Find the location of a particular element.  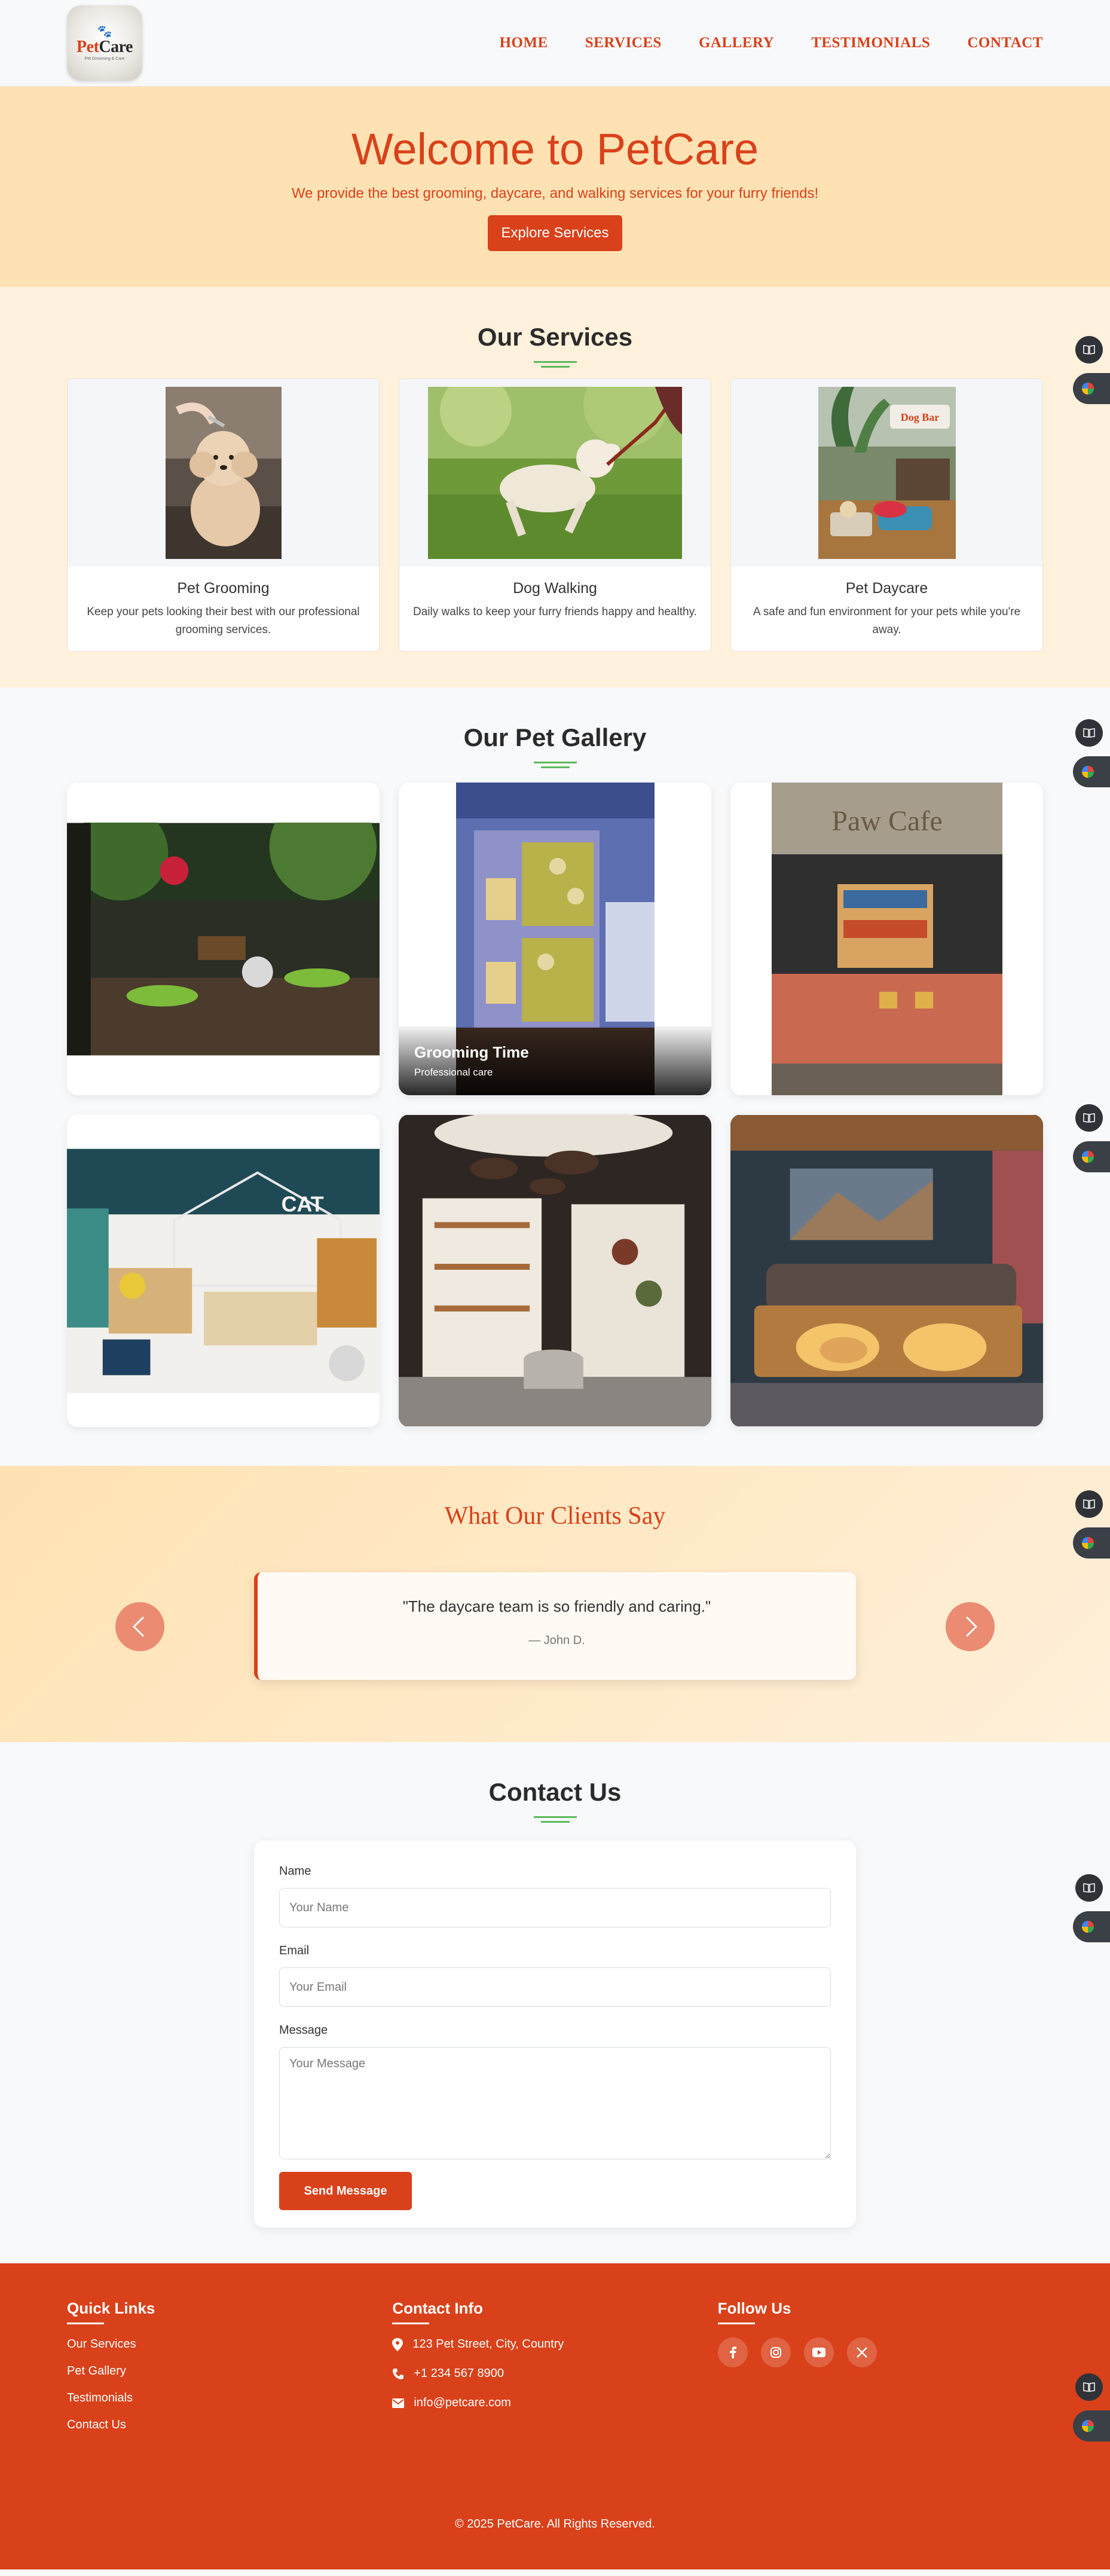

service-title: Dog Walking is located at coordinates (555, 588).